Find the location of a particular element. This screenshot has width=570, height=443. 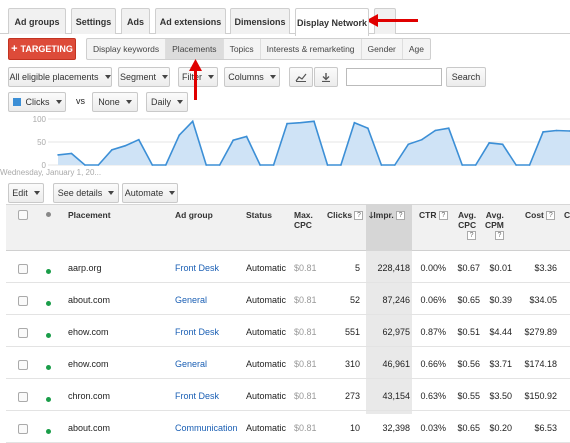

ad-group-link: Communication is located at coordinates (206, 428).